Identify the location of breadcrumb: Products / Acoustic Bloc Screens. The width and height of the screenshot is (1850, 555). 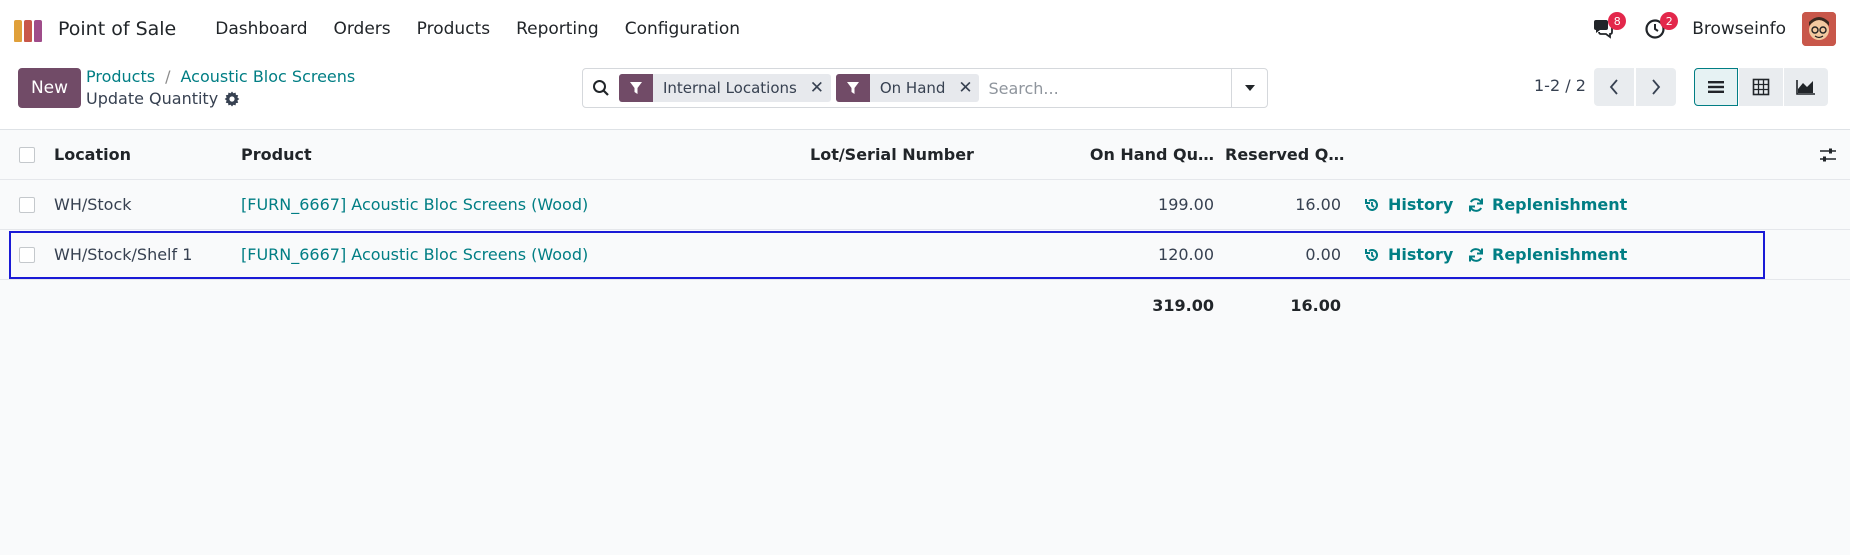
(220, 76).